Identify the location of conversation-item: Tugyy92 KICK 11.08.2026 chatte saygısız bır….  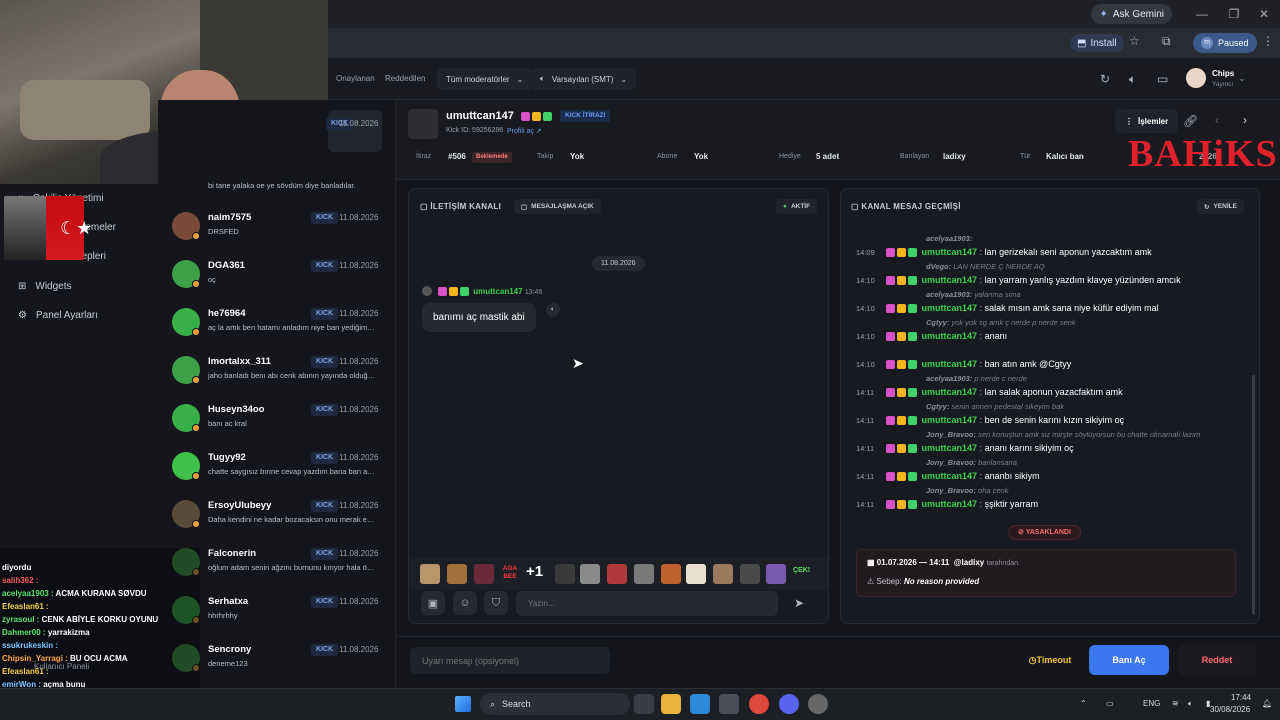
(277, 474).